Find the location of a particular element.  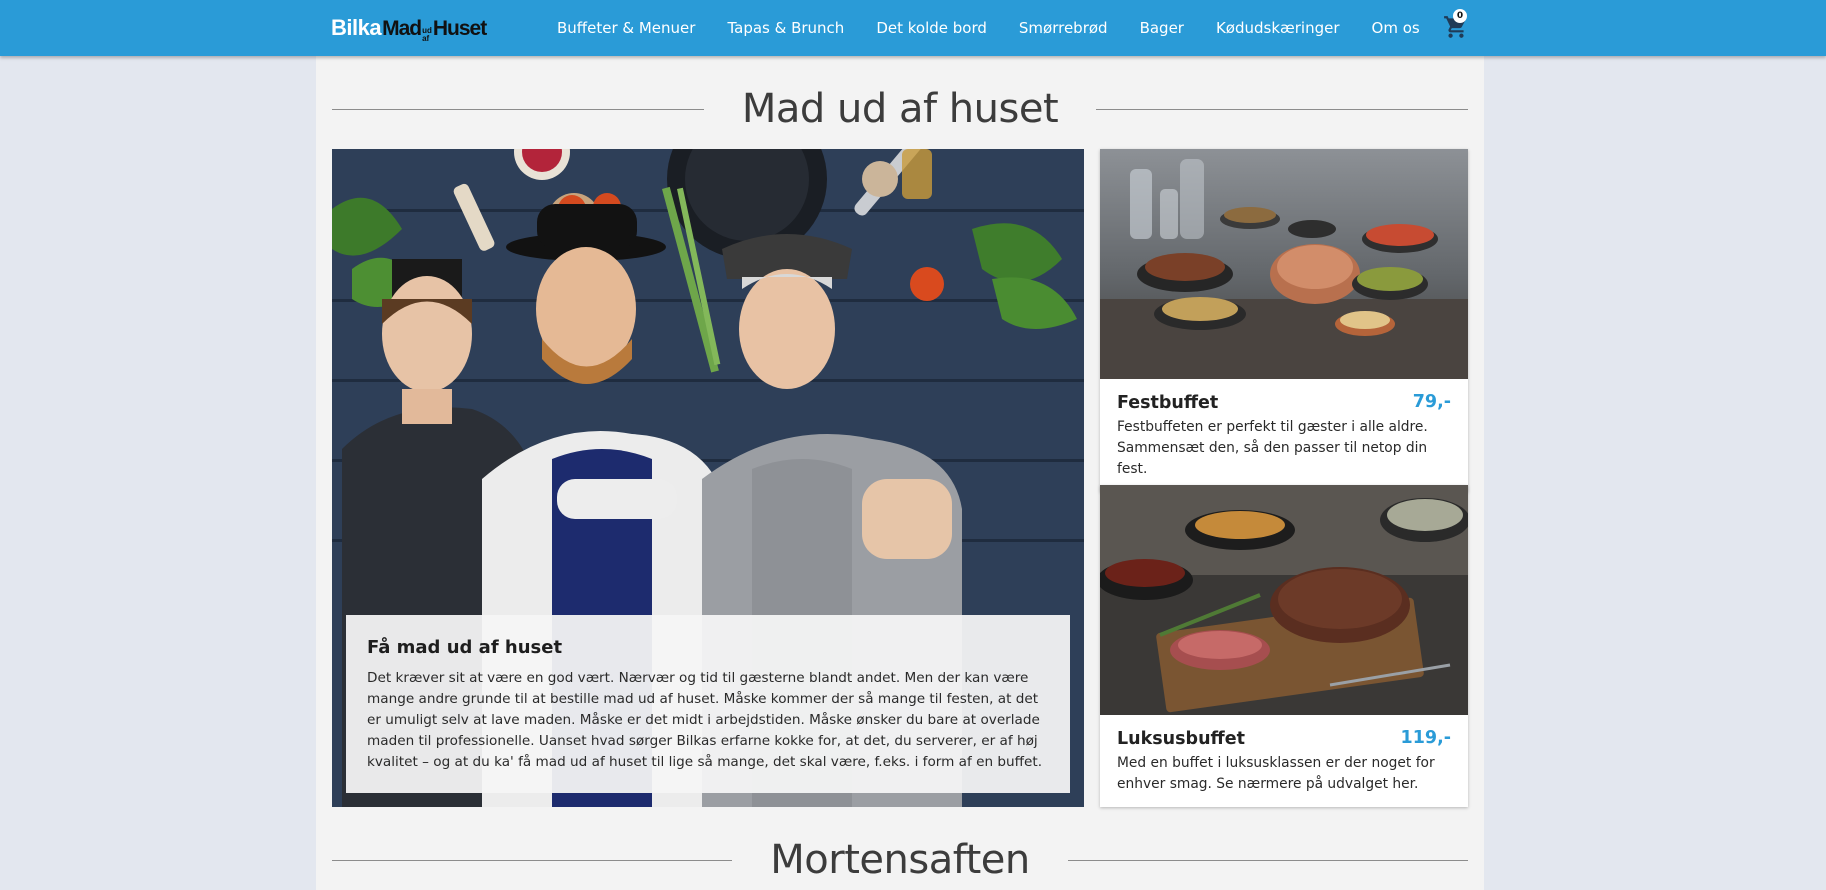

product-price: 79,- is located at coordinates (1431, 402).